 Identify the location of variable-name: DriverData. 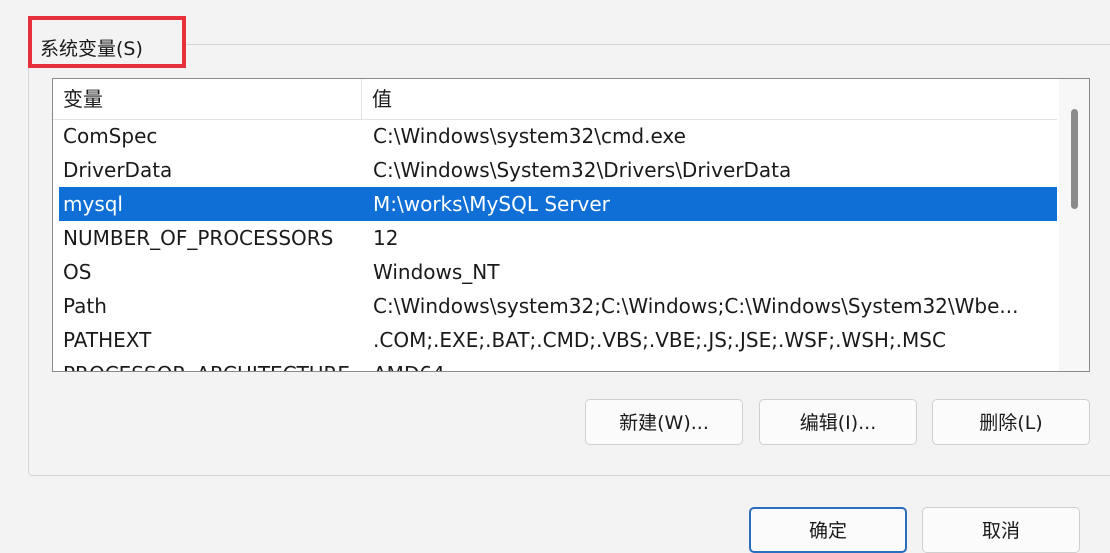
(118, 170).